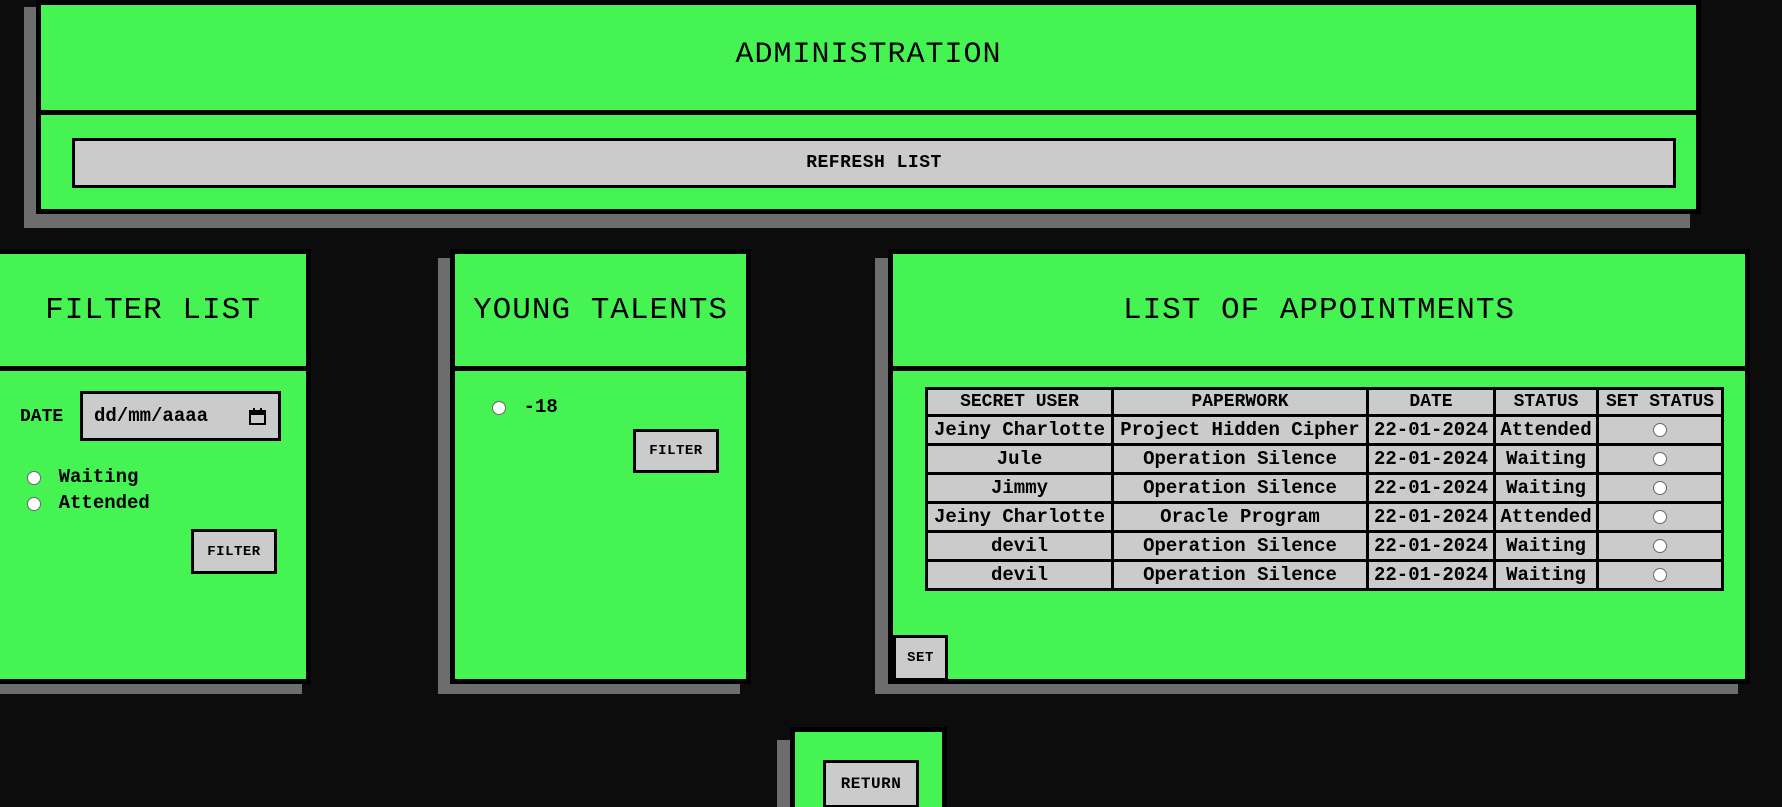 This screenshot has width=1782, height=807. I want to click on waiting-radio, so click(34, 477).